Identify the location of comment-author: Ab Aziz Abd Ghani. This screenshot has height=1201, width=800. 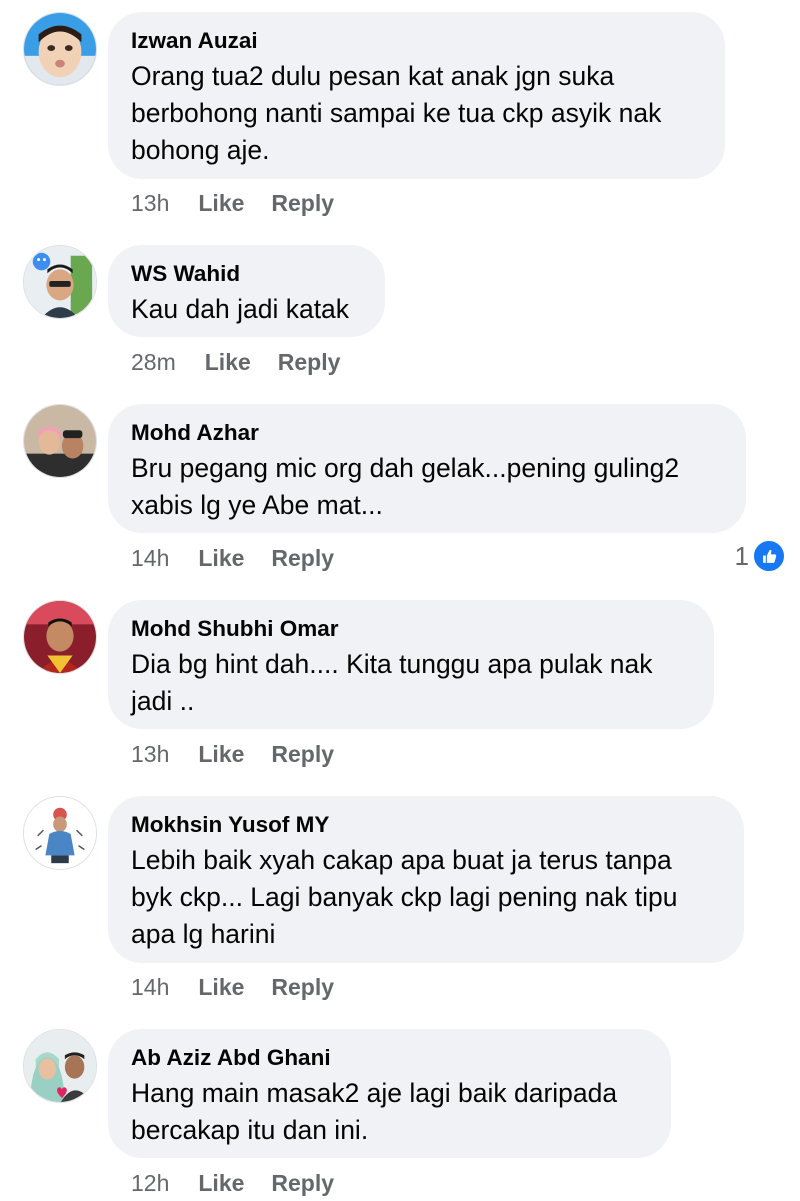
(389, 1058).